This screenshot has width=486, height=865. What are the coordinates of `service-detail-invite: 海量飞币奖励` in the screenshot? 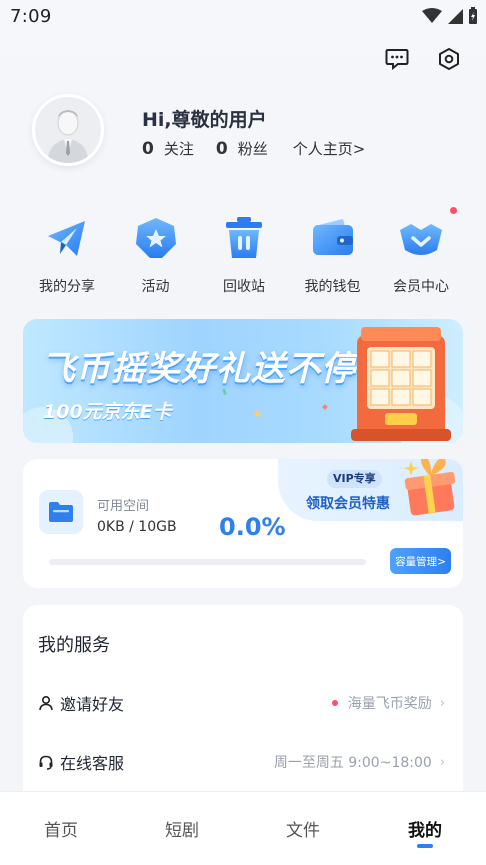 It's located at (389, 704).